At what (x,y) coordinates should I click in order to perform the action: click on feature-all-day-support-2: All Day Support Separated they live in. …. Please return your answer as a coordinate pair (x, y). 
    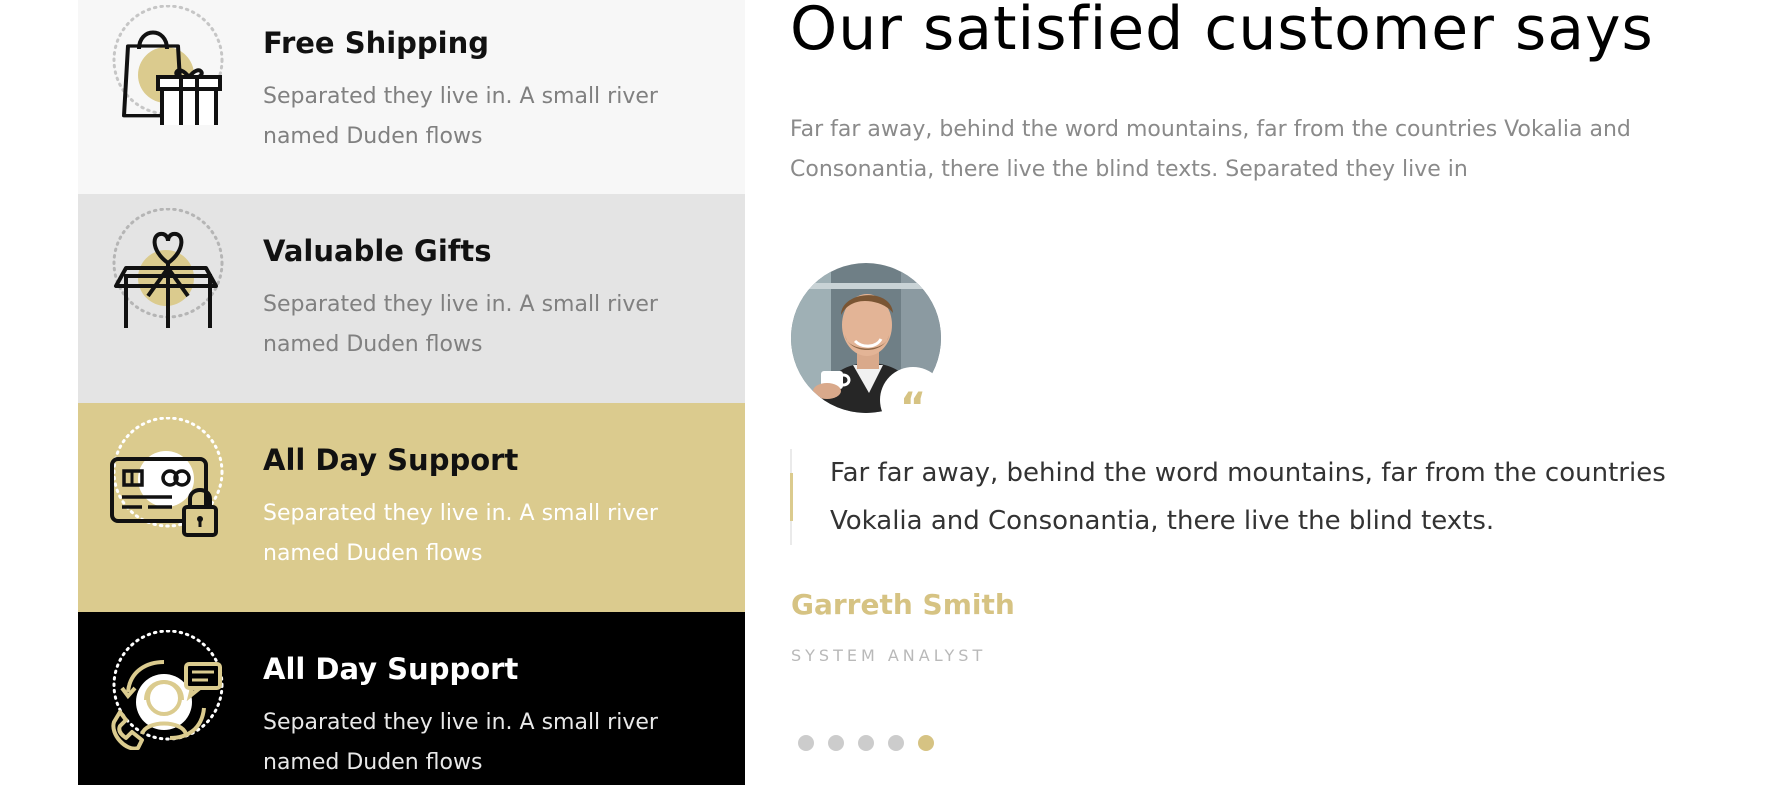
    Looking at the image, I should click on (411, 698).